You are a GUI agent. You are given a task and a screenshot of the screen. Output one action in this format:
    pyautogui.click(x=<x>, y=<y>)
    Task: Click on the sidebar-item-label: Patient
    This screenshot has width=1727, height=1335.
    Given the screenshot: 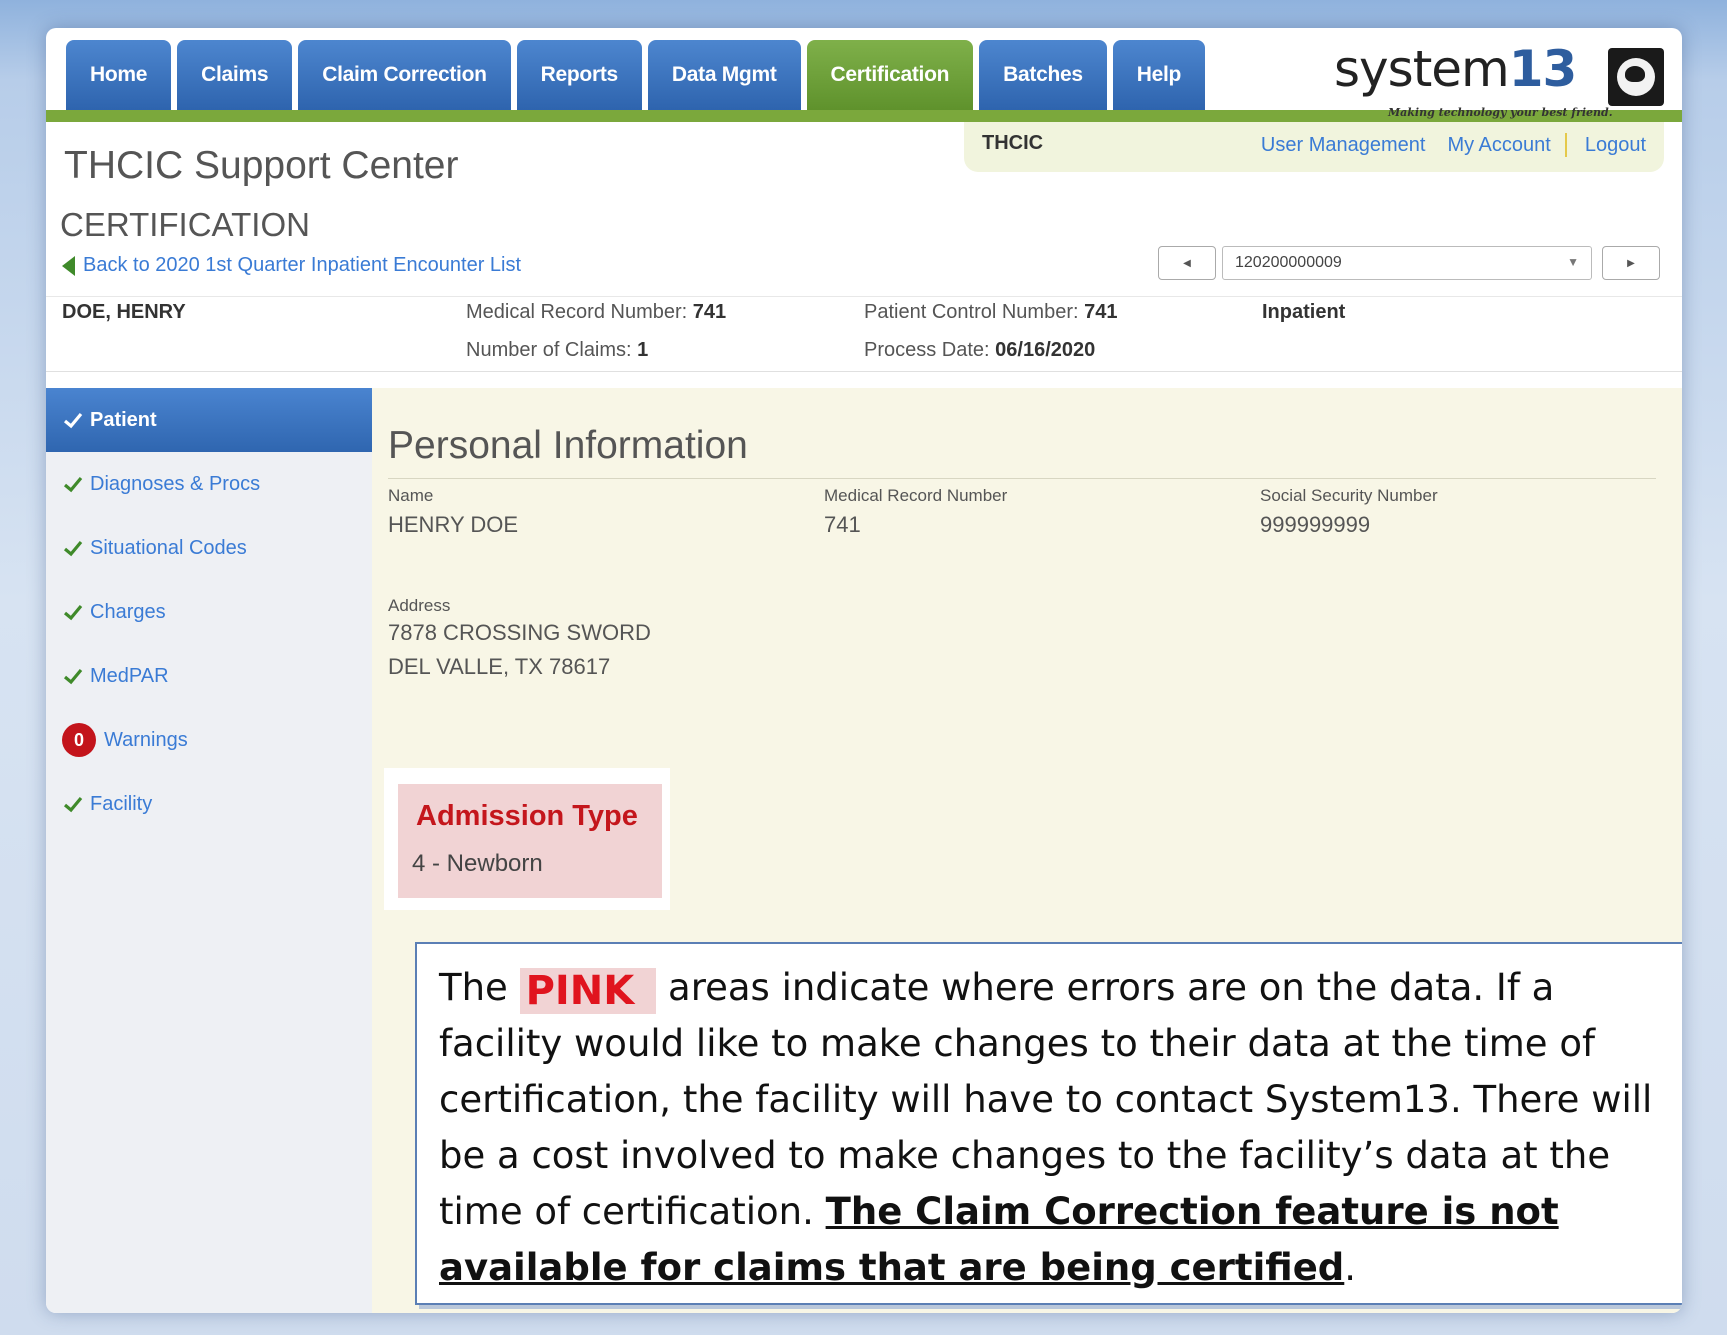 What is the action you would take?
    pyautogui.click(x=123, y=419)
    